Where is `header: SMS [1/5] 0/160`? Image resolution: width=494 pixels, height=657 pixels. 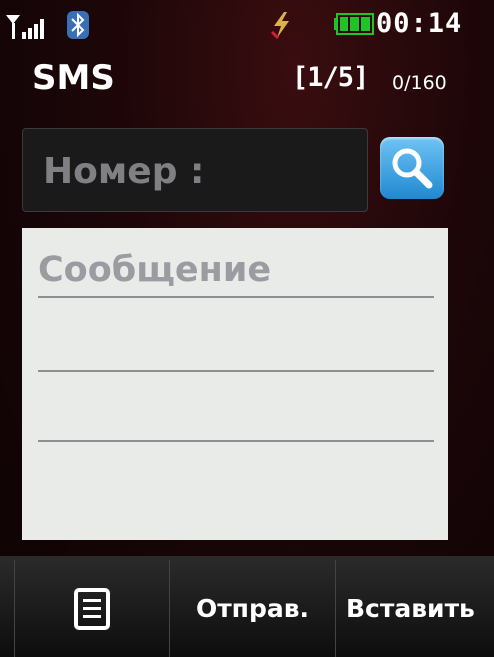
header: SMS [1/5] 0/160 is located at coordinates (247, 80).